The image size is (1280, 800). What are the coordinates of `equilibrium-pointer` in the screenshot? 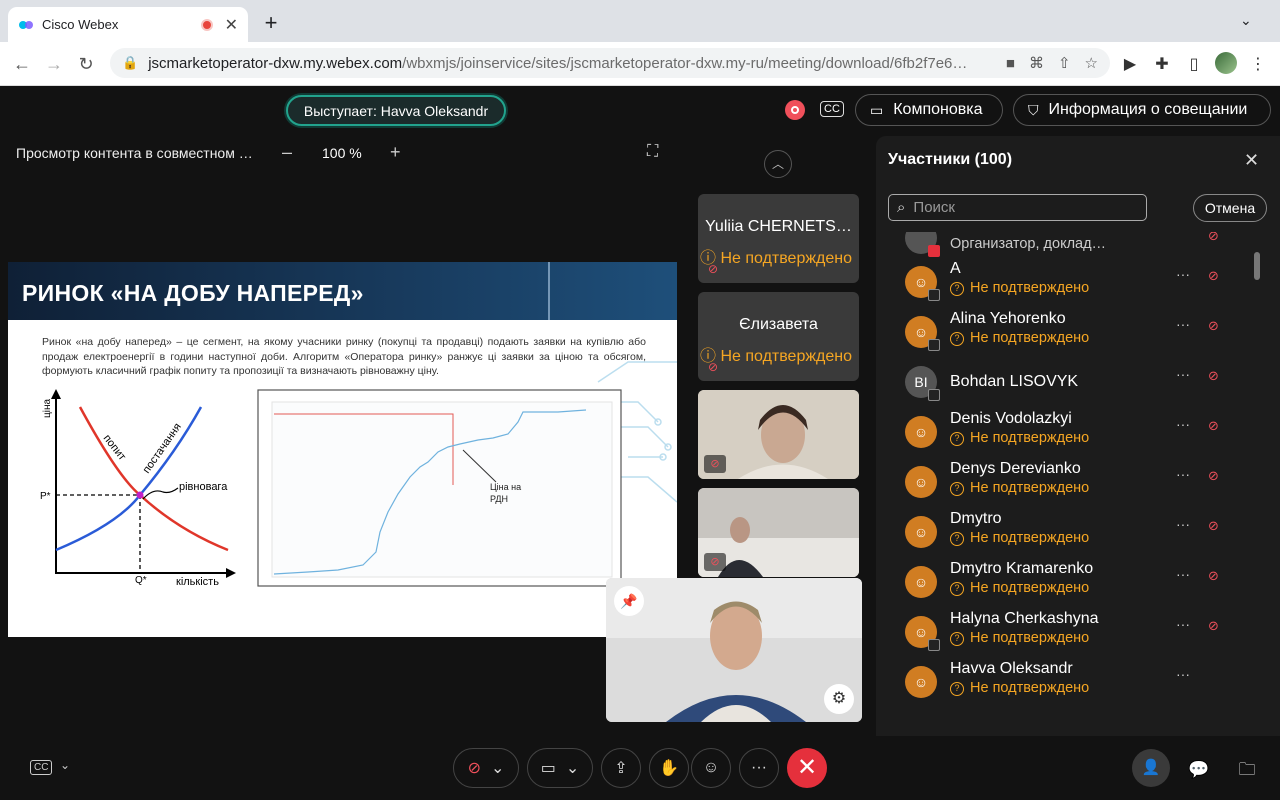 It's located at (160, 493).